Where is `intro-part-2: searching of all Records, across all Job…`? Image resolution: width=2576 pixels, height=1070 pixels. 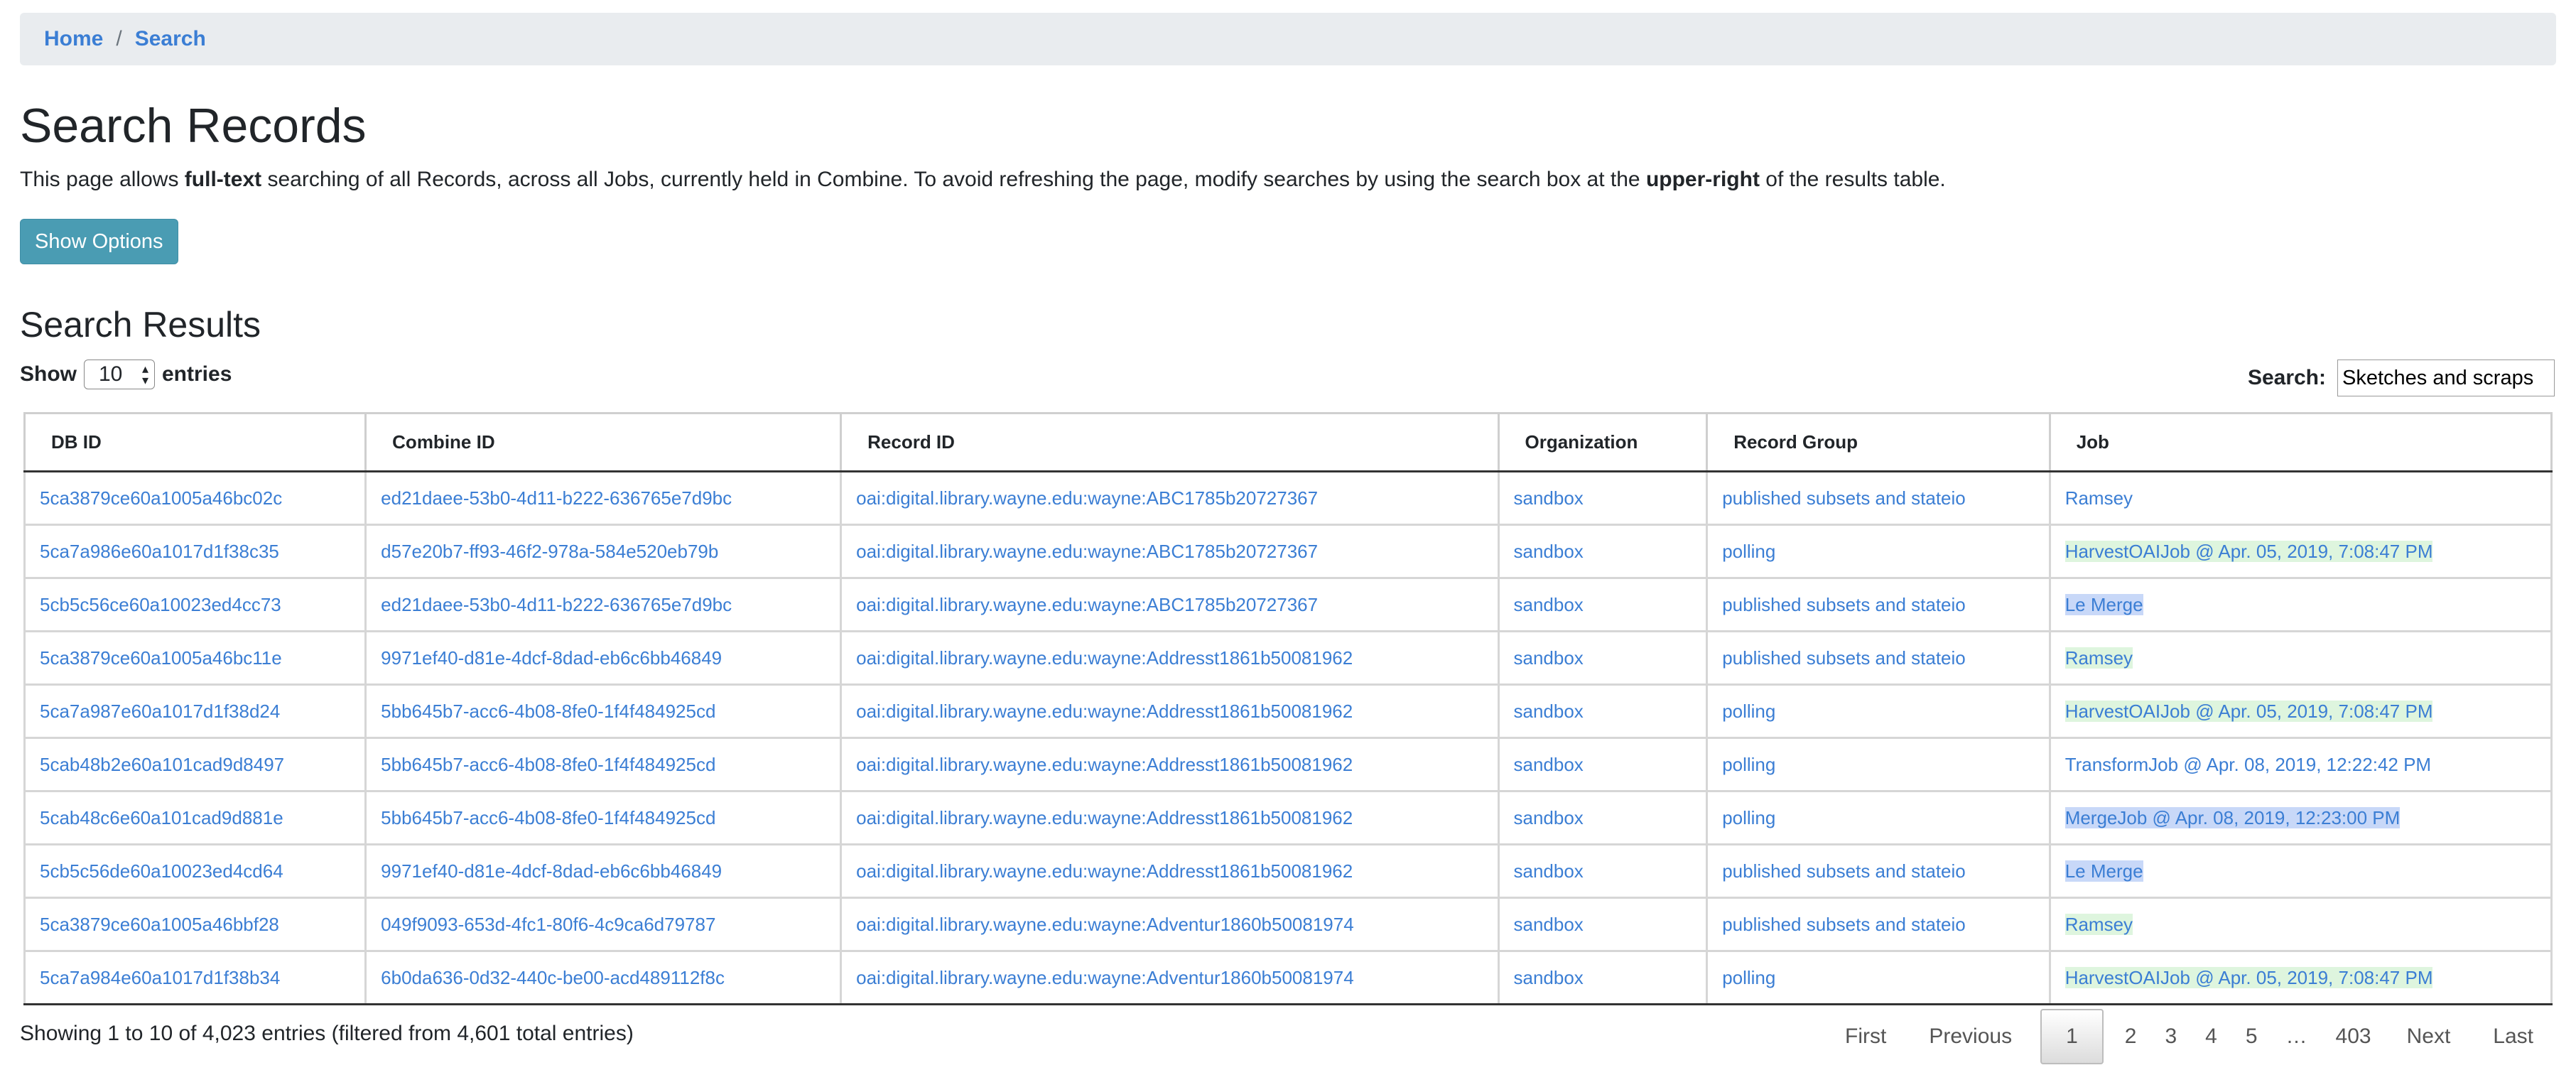 intro-part-2: searching of all Records, across all Job… is located at coordinates (953, 179).